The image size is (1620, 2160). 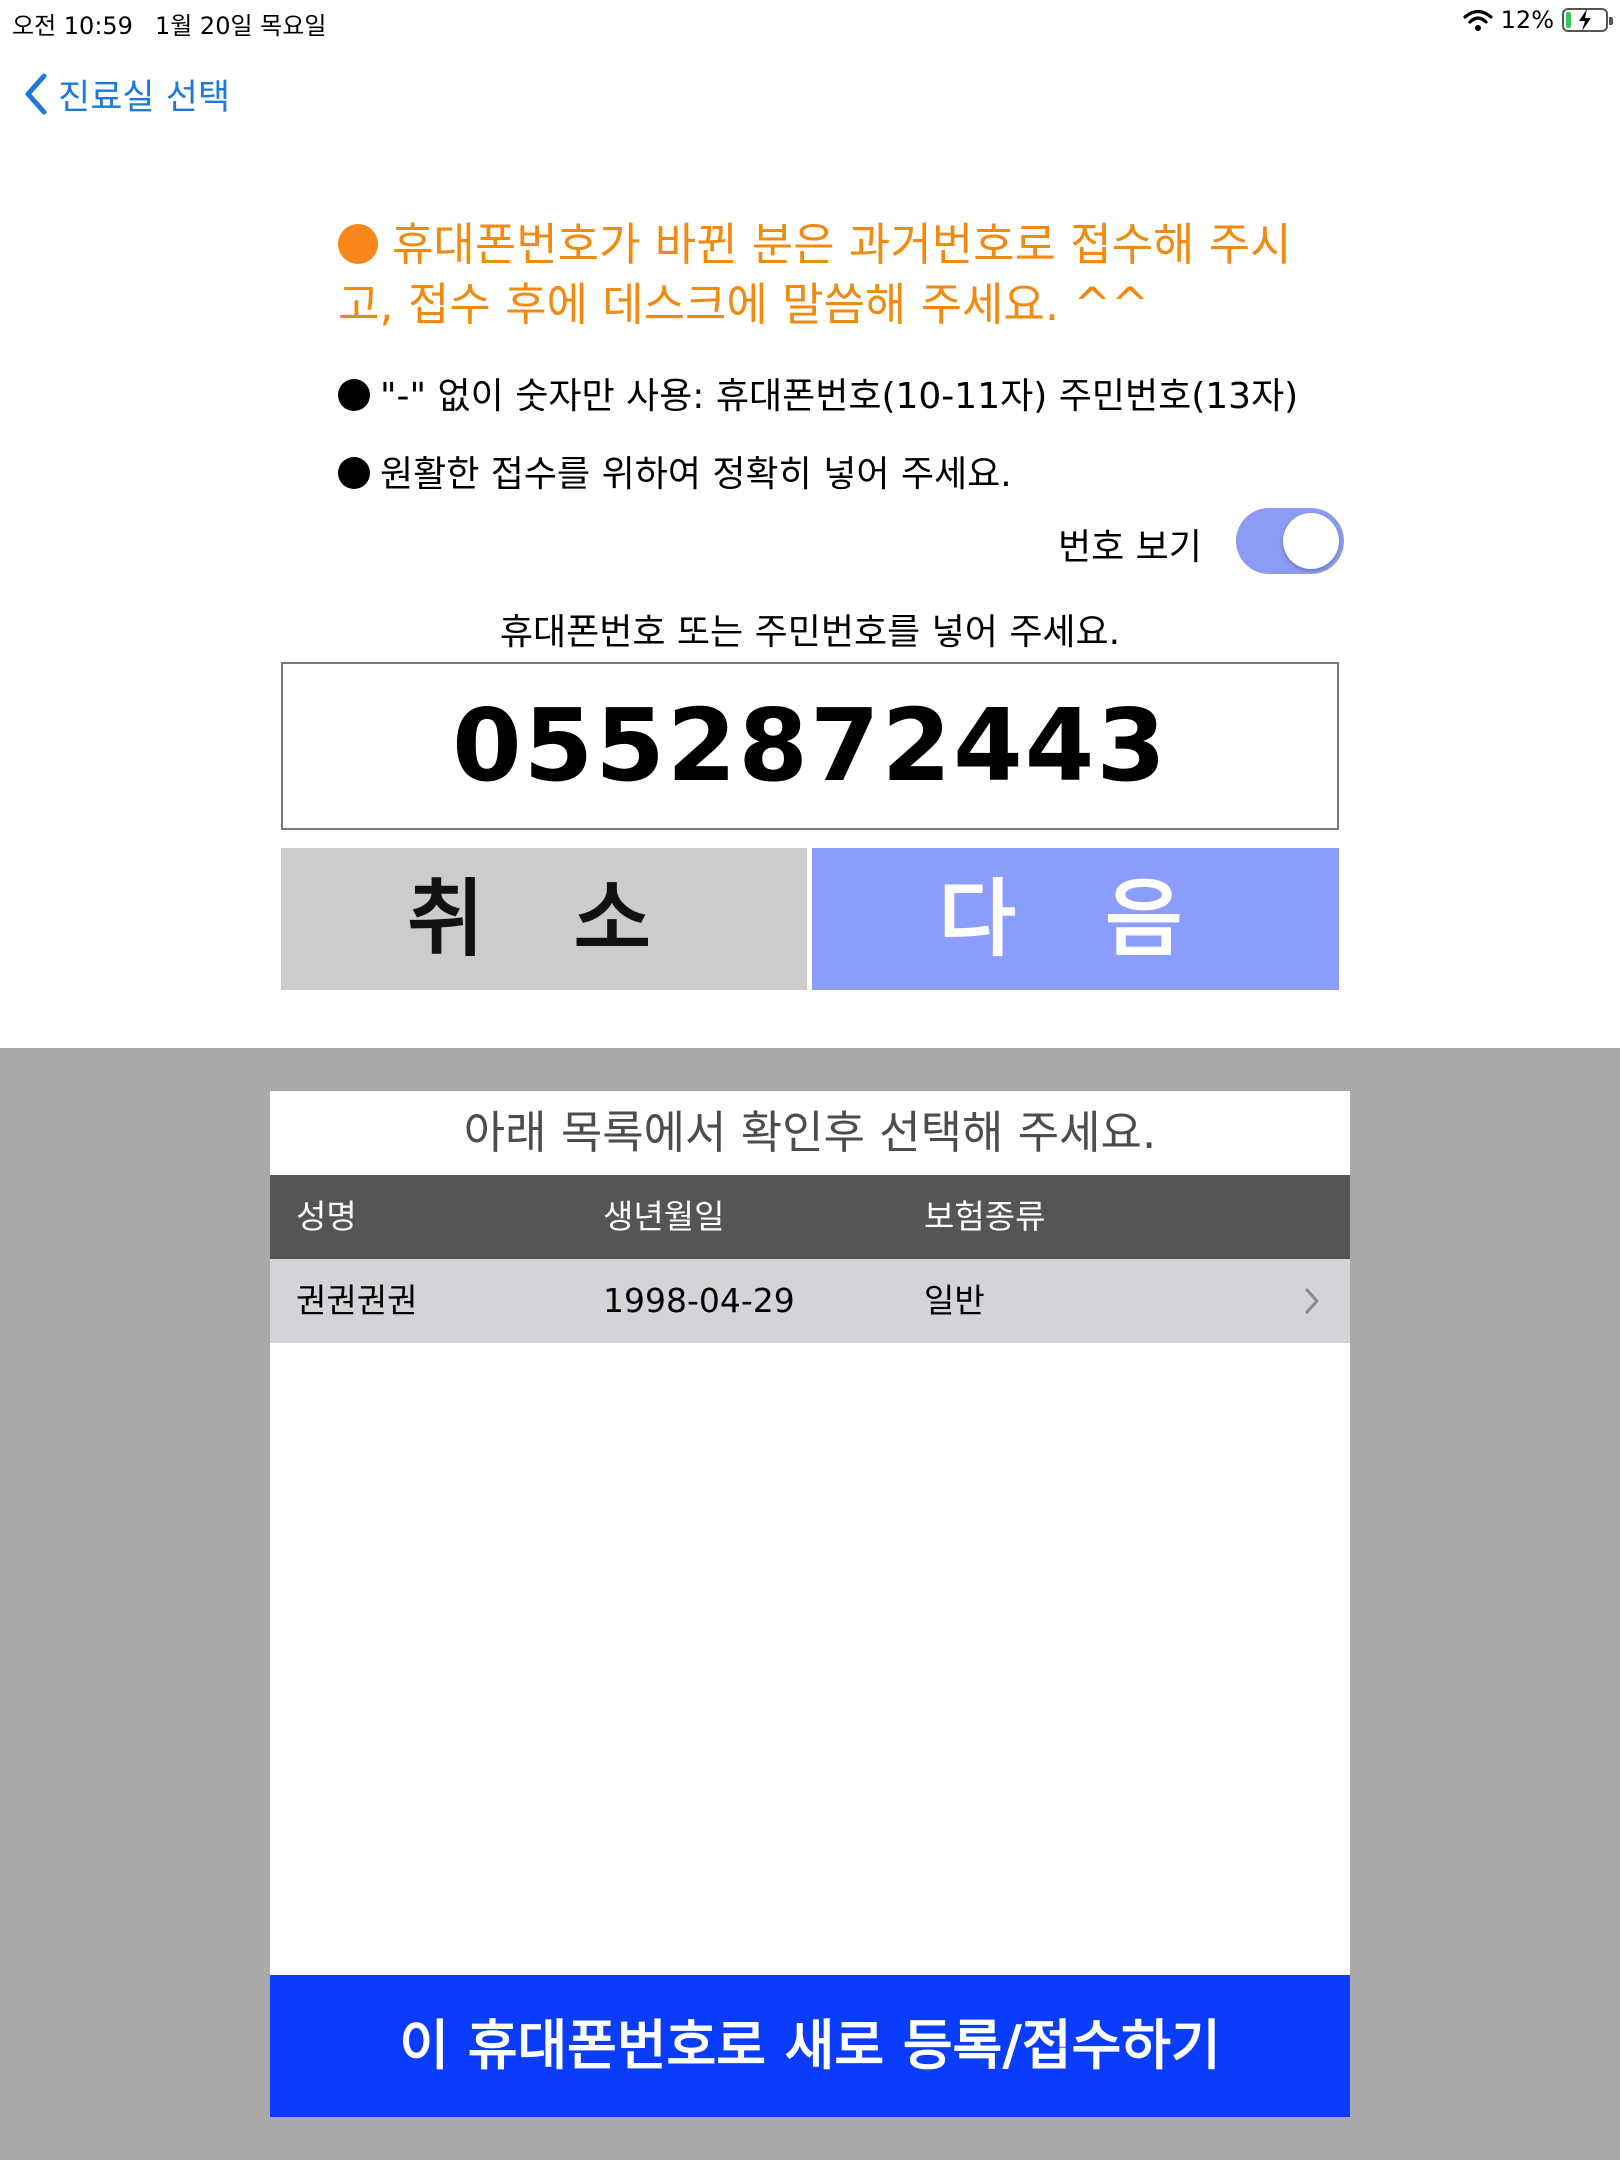 What do you see at coordinates (1075, 919) in the screenshot?
I see `next-button: 다 음` at bounding box center [1075, 919].